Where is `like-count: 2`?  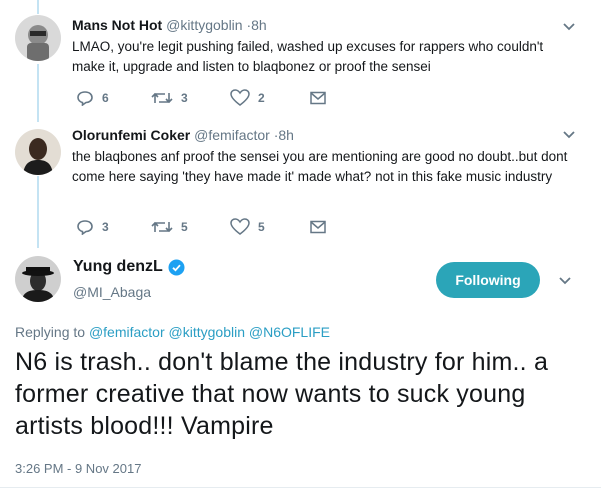 like-count: 2 is located at coordinates (261, 97).